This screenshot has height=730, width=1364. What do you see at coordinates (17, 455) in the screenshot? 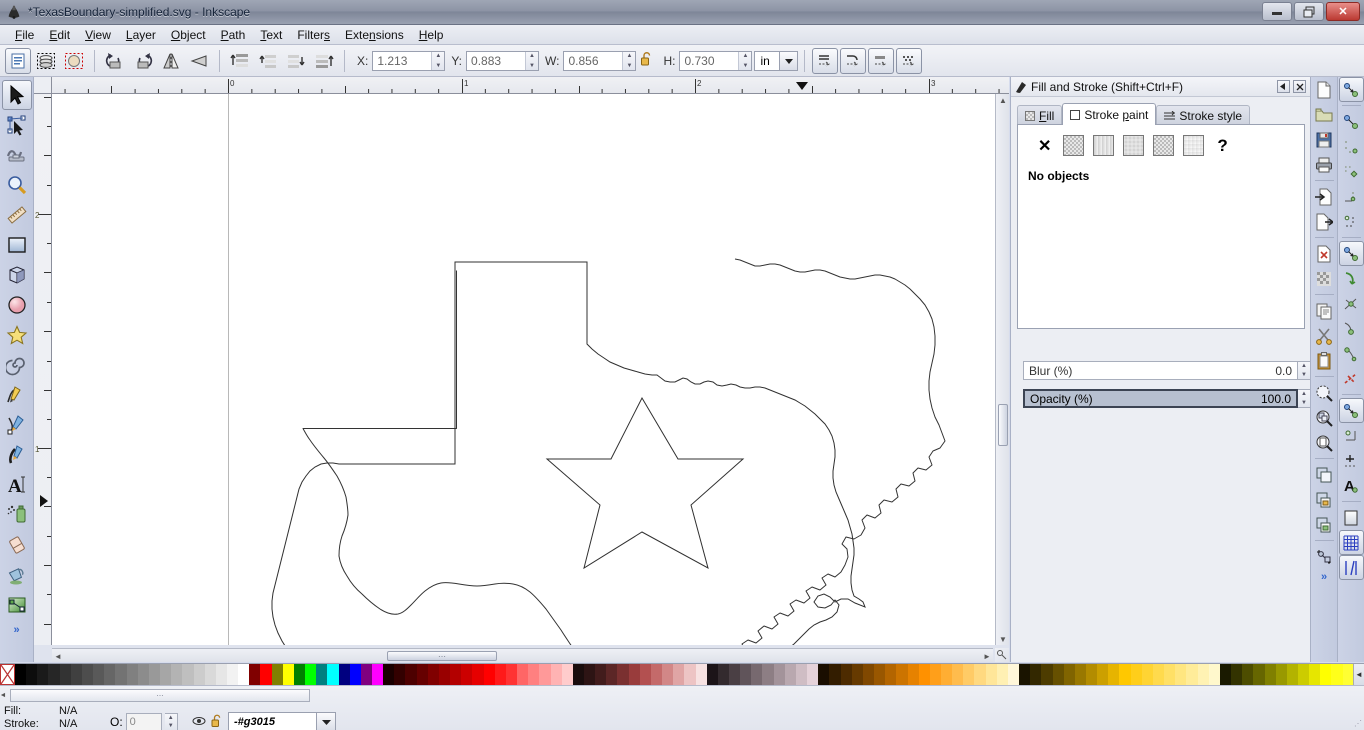
I see `calligraphy-tool` at bounding box center [17, 455].